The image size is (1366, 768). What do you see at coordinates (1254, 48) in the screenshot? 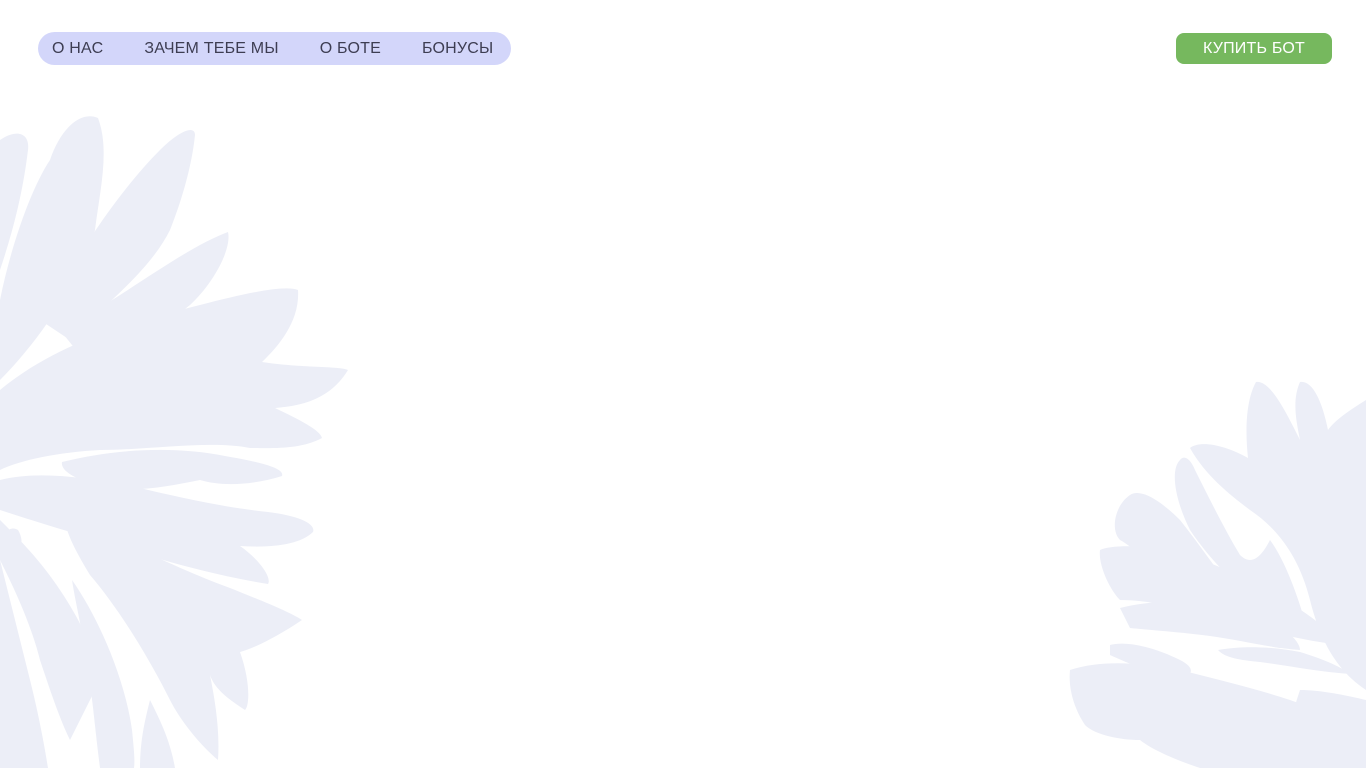
I see `buy-bot-button: КУПИТЬ БОТ` at bounding box center [1254, 48].